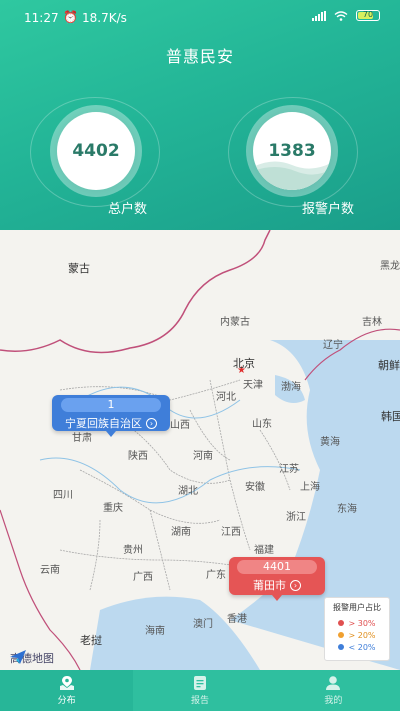  I want to click on signal-icon, so click(319, 15).